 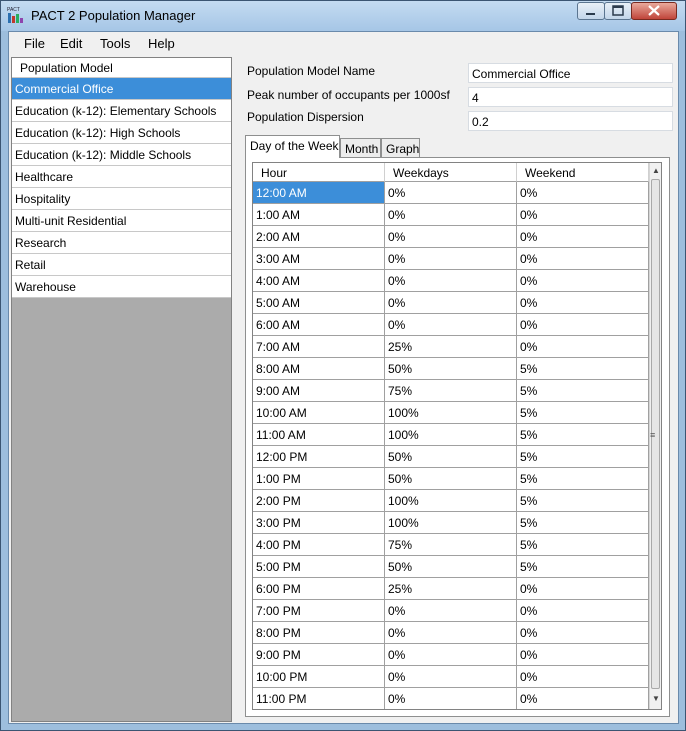 I want to click on list-item-retail: Retail, so click(x=121, y=265).